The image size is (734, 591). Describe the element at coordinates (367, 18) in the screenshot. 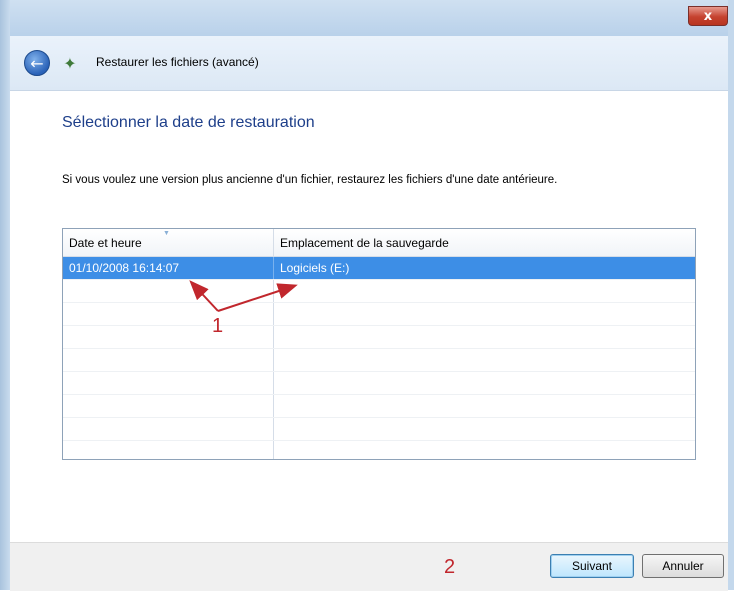

I see `title-bar` at that location.